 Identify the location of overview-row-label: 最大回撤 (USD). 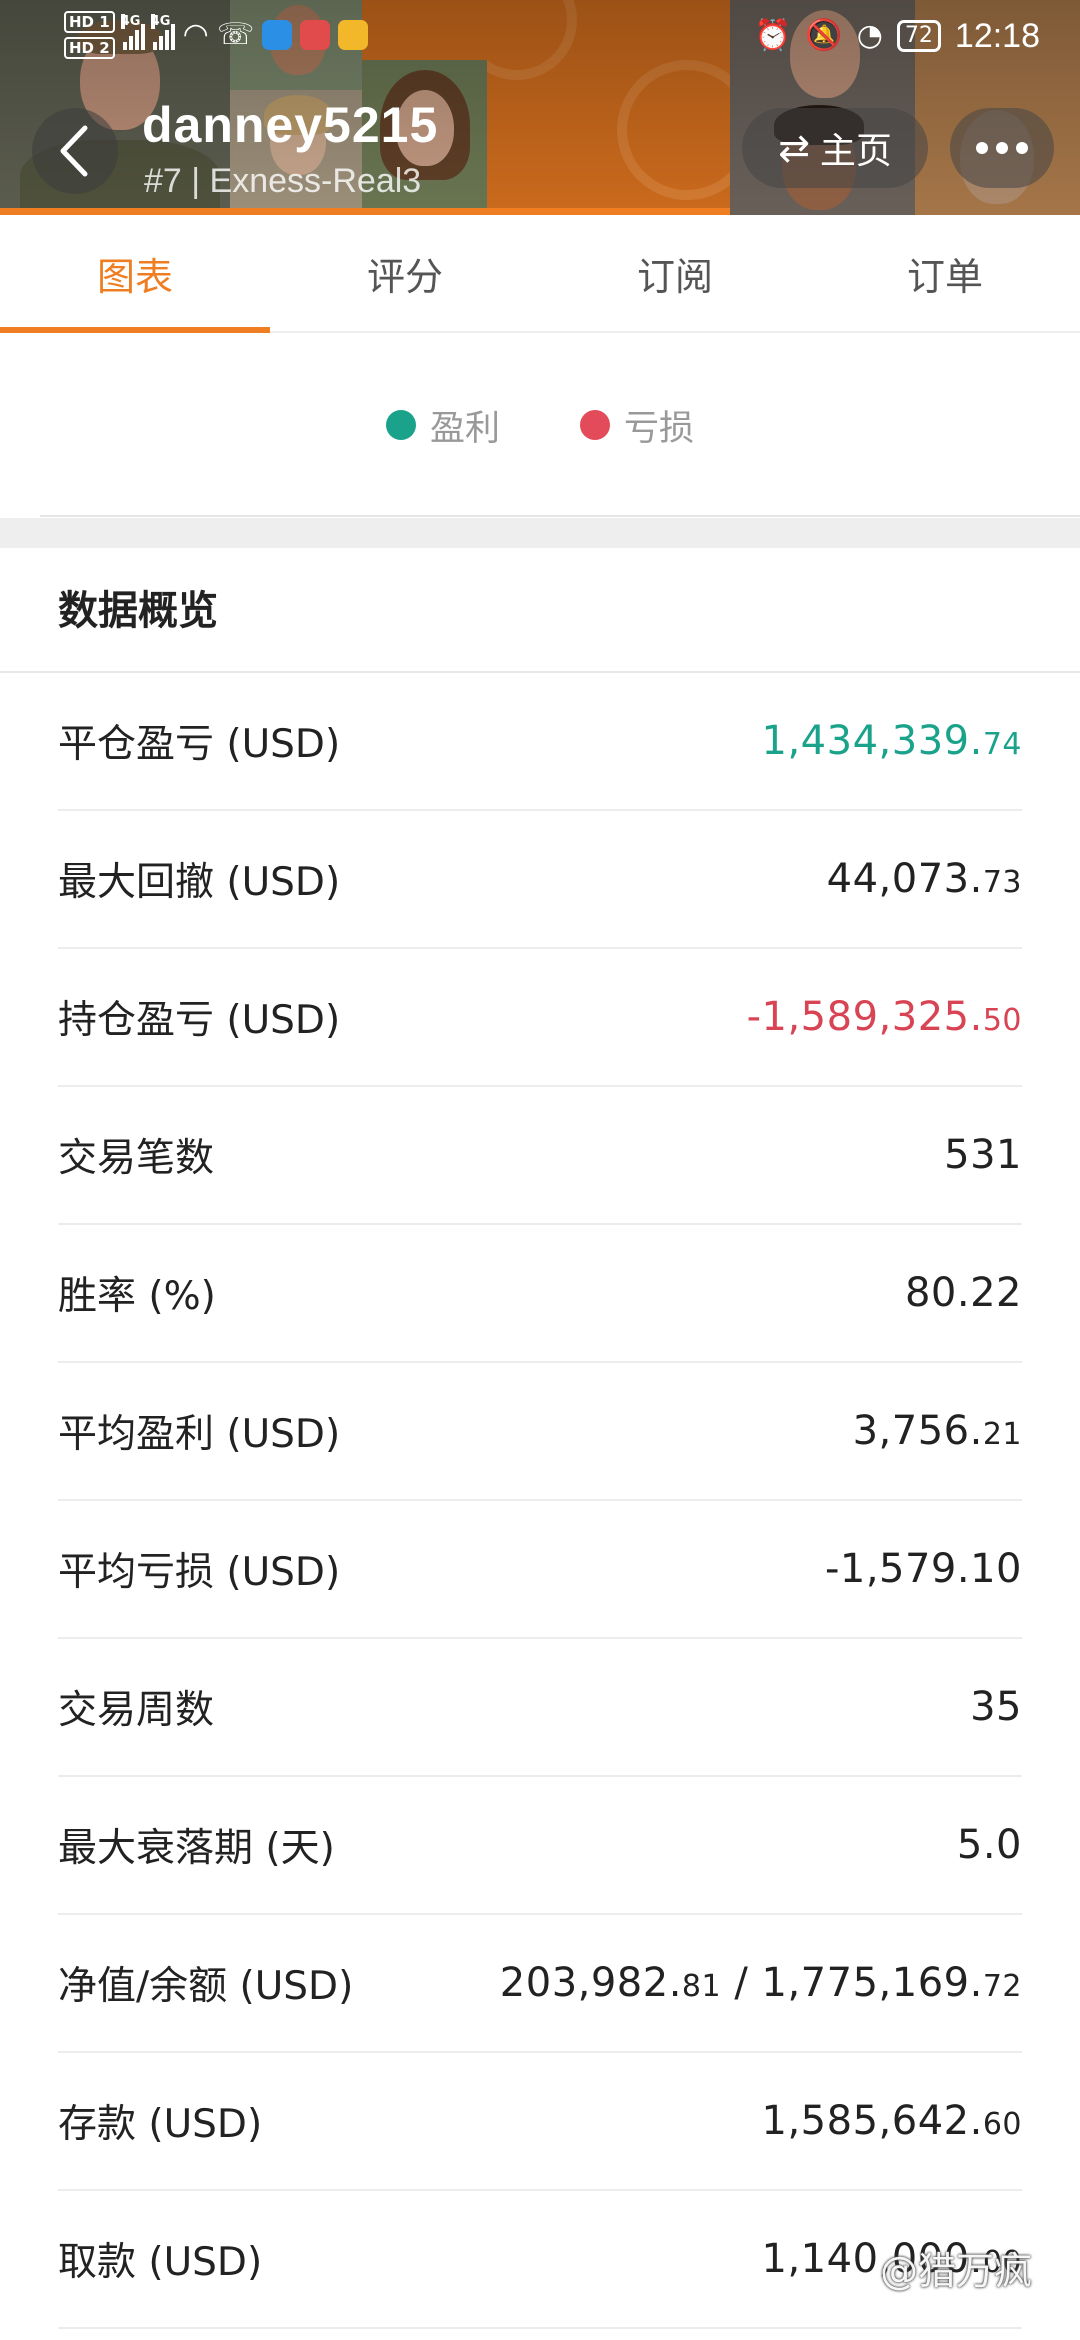
(199, 882).